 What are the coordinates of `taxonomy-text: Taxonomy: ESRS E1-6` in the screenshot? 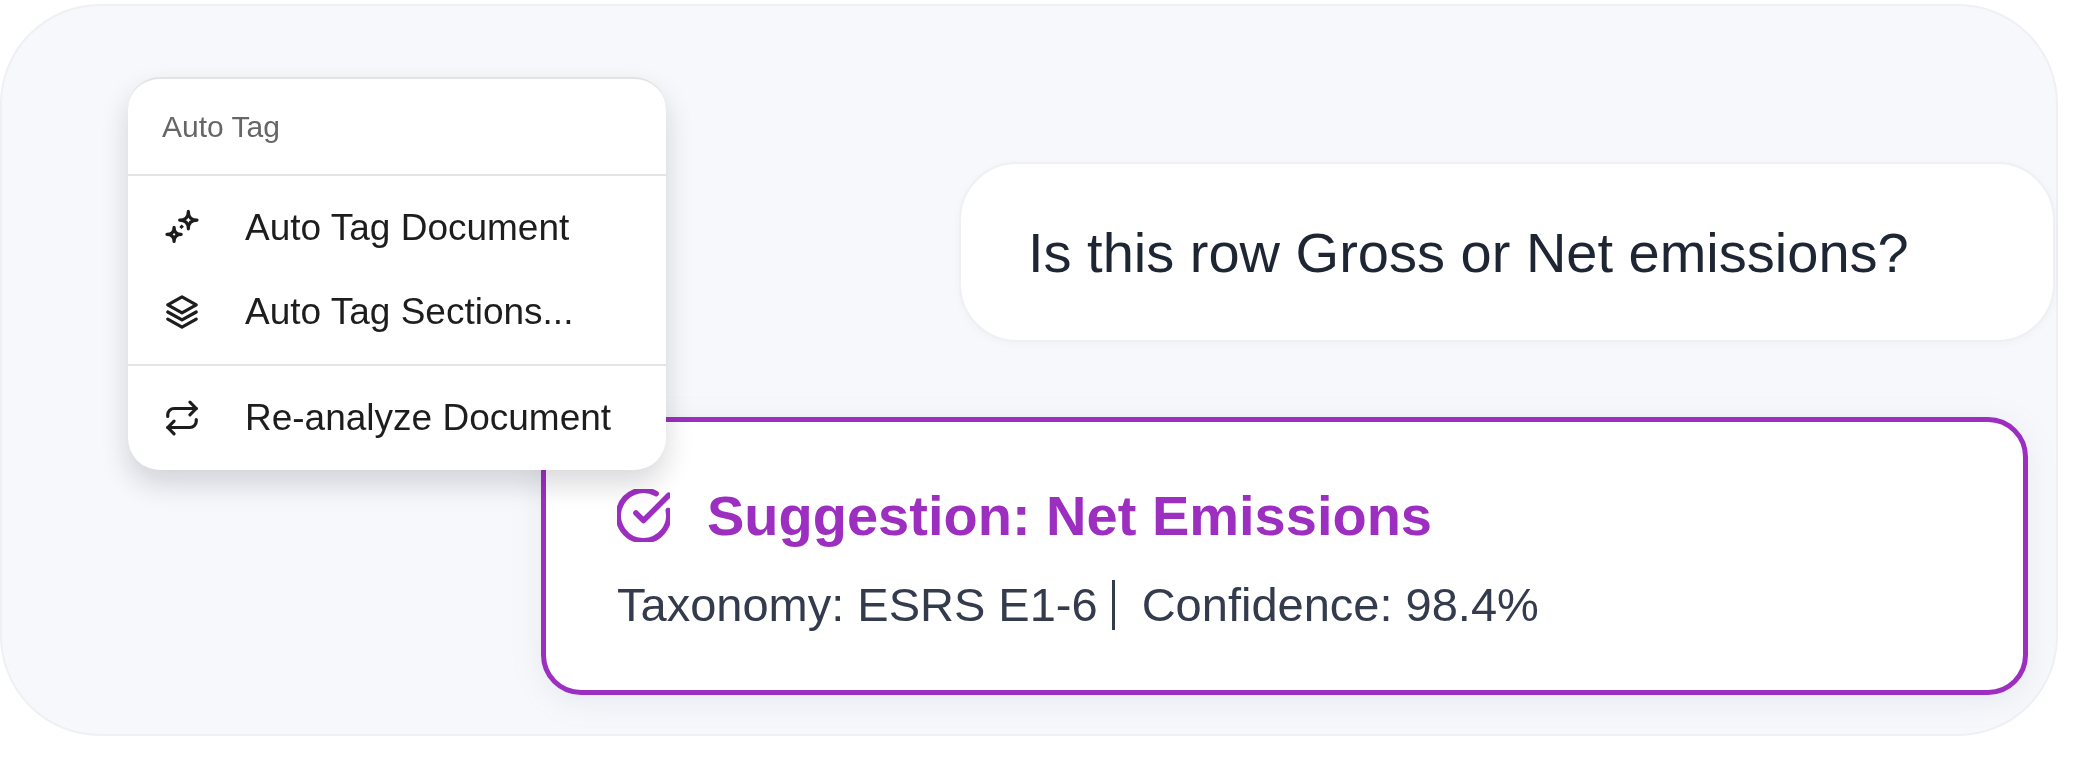 It's located at (857, 605).